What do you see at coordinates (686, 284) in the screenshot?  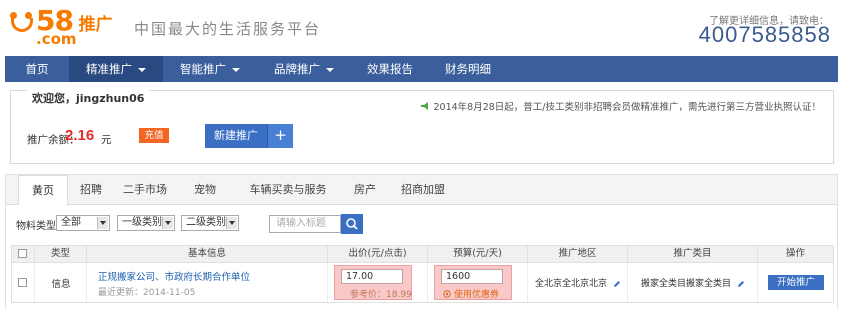 I see `row-category-text: 搬家全类目搬家全类目` at bounding box center [686, 284].